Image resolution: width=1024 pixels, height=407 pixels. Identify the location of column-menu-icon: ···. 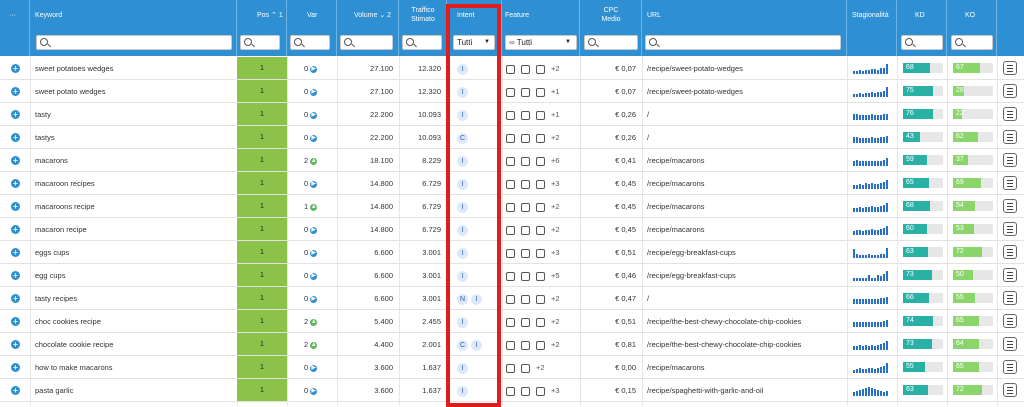
(12, 15).